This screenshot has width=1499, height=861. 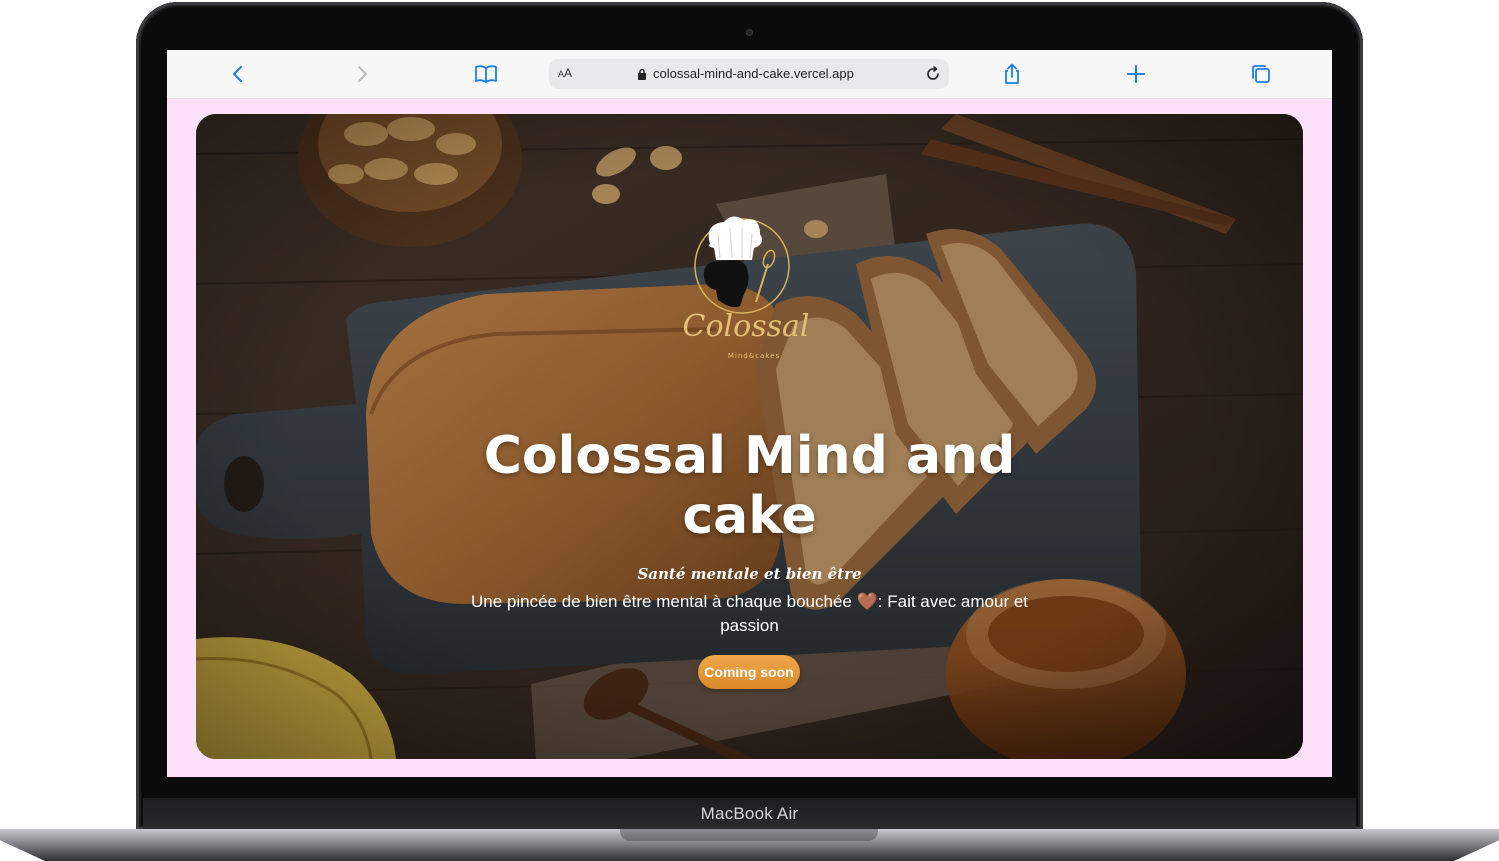 What do you see at coordinates (746, 326) in the screenshot?
I see `logo-script-text: Colossal` at bounding box center [746, 326].